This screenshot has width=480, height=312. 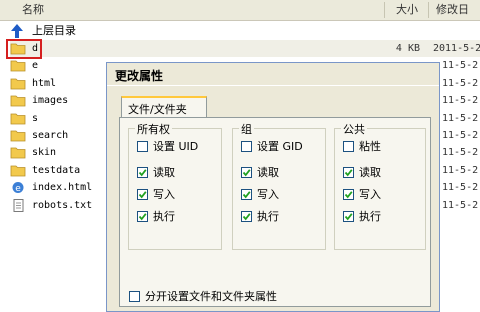 I want to click on file-row: e index.html, so click(x=57, y=187).